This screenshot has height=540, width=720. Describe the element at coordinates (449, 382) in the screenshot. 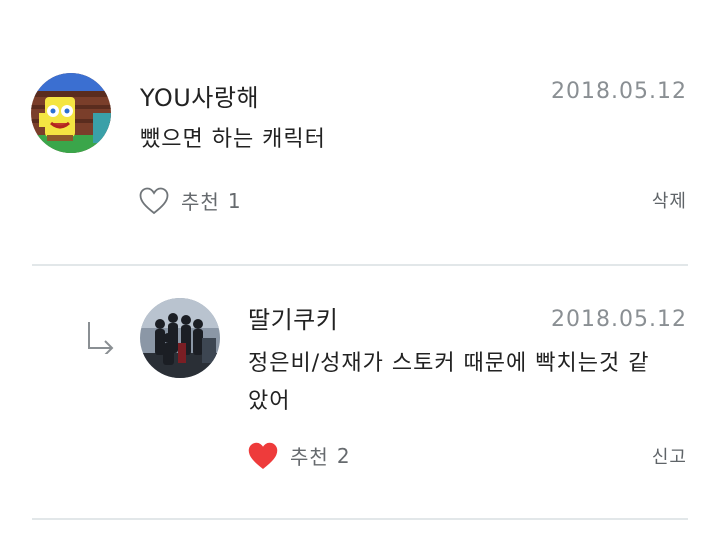

I see `comment-text: 정은비/성재가 스토커 때문에 빡치는것 같았어` at that location.